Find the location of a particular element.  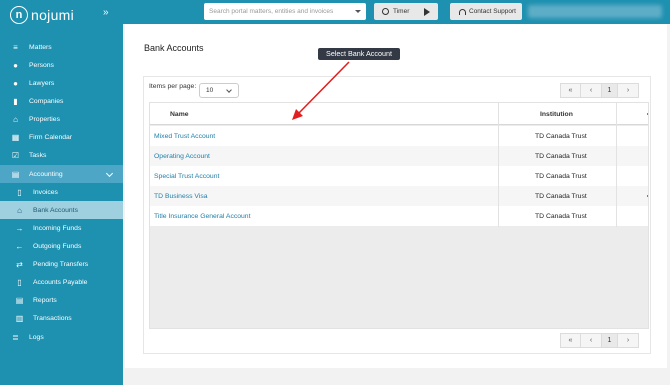

transfer-icon: ⇄ is located at coordinates (19, 264).